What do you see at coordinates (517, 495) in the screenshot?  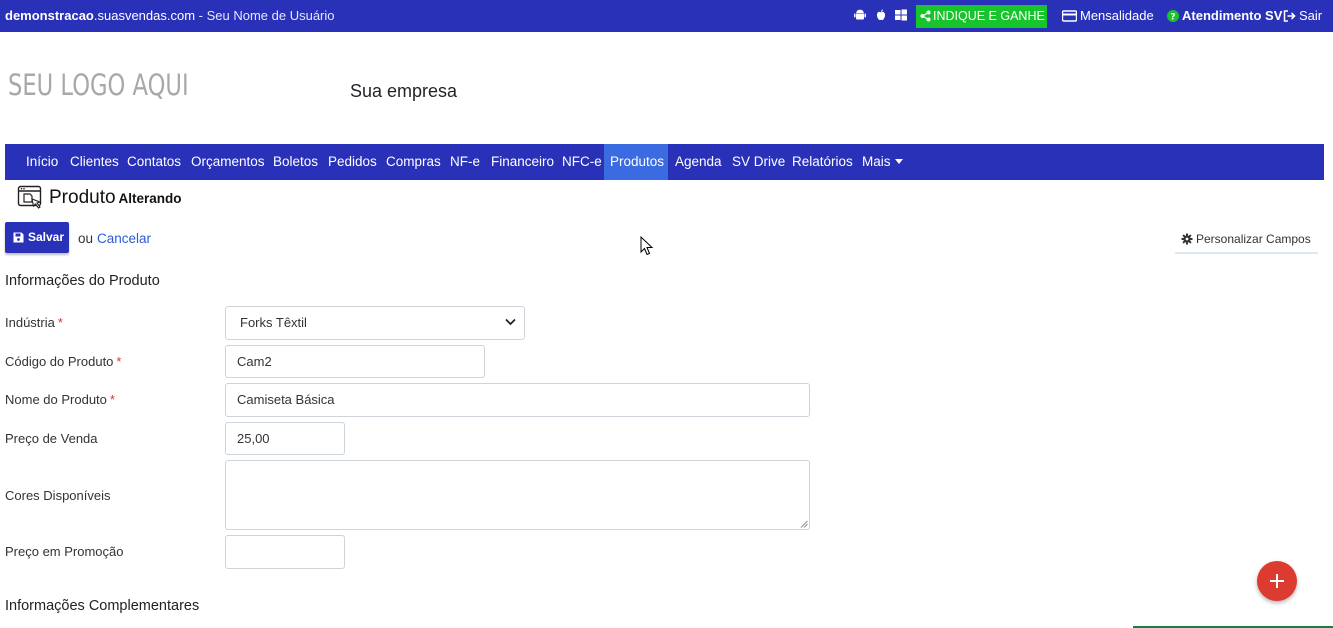 I see `cores-textarea` at bounding box center [517, 495].